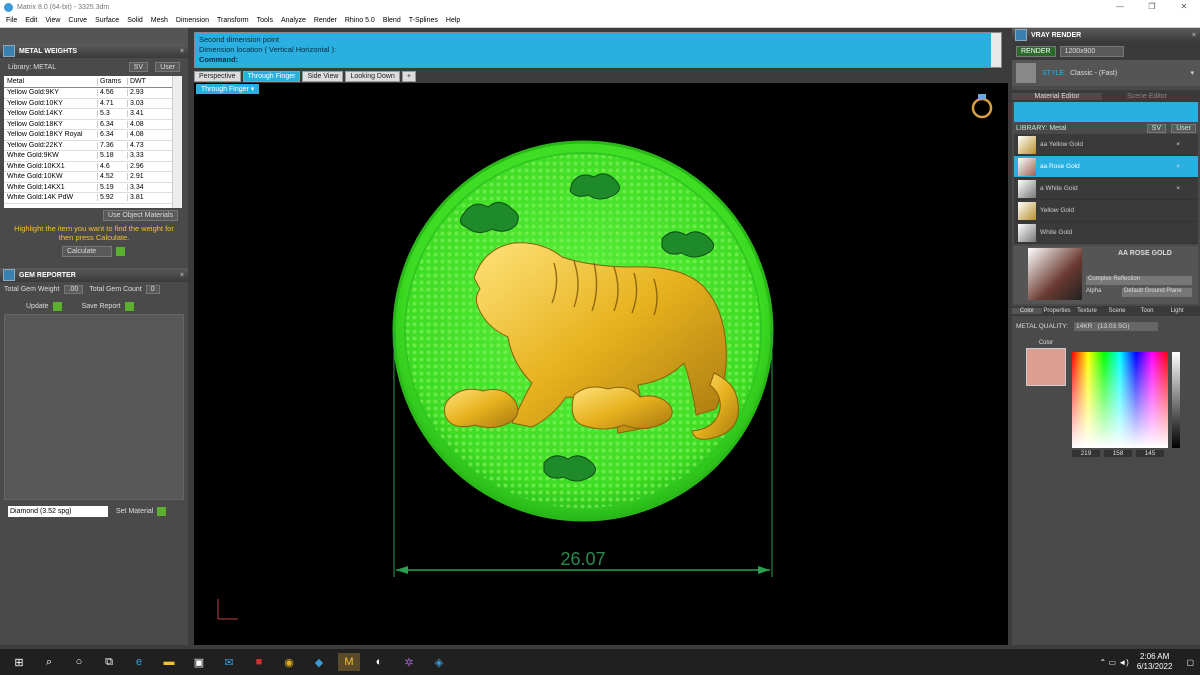  What do you see at coordinates (1139, 280) in the screenshot?
I see `reflection-select: Complex Reflection` at bounding box center [1139, 280].